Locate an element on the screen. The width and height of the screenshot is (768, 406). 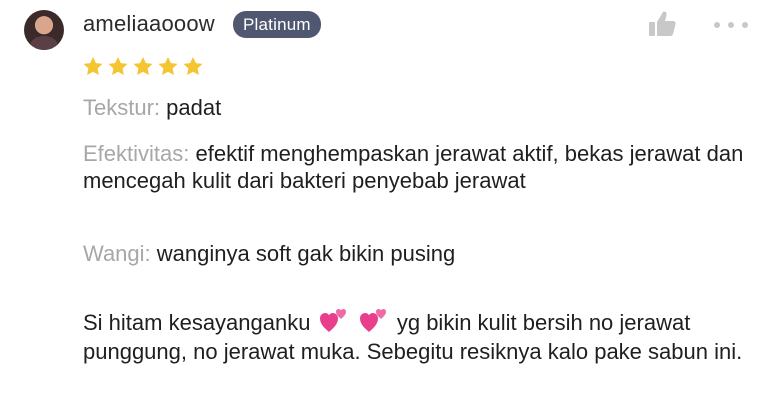
field-tekstur: Tekstur: padat is located at coordinates (418, 107).